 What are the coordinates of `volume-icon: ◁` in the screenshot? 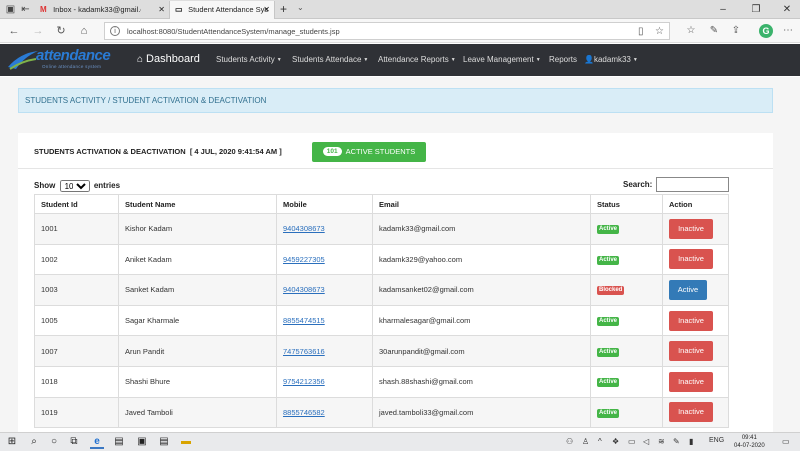 It's located at (646, 441).